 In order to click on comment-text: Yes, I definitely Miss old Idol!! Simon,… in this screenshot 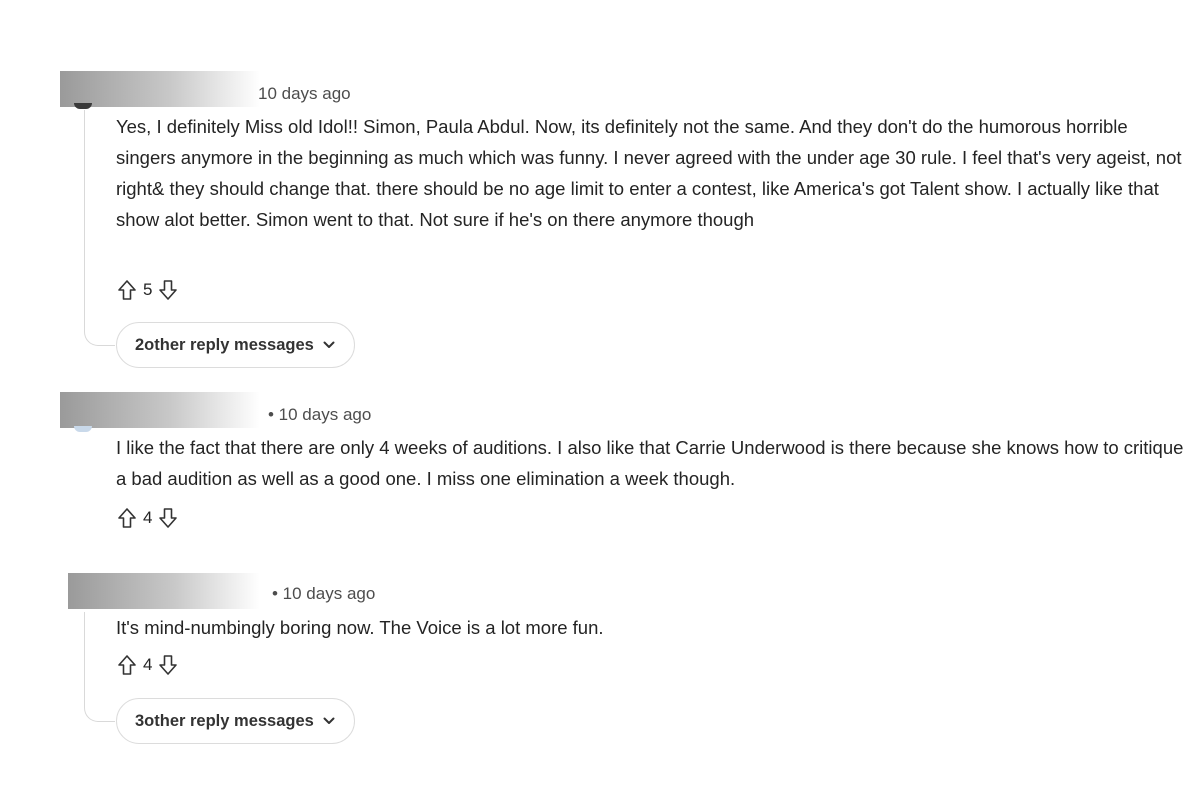, I will do `click(649, 173)`.